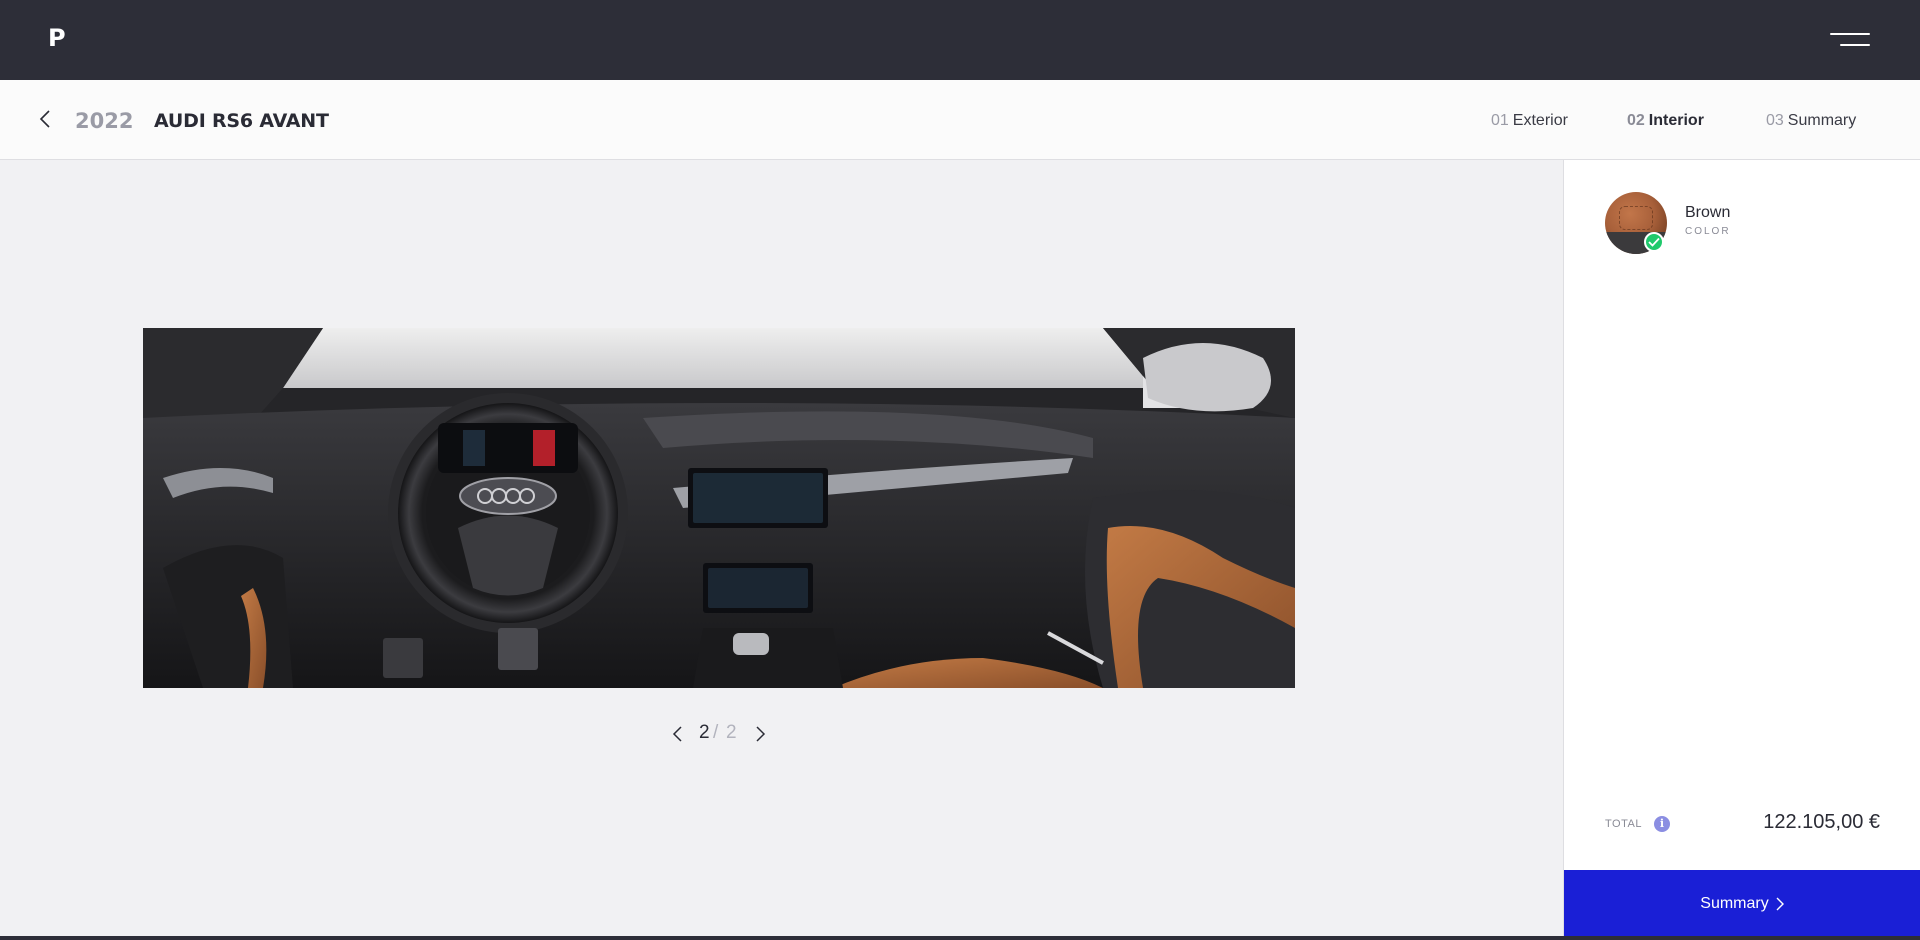  Describe the element at coordinates (1540, 120) in the screenshot. I see `step-label: Exterior` at that location.